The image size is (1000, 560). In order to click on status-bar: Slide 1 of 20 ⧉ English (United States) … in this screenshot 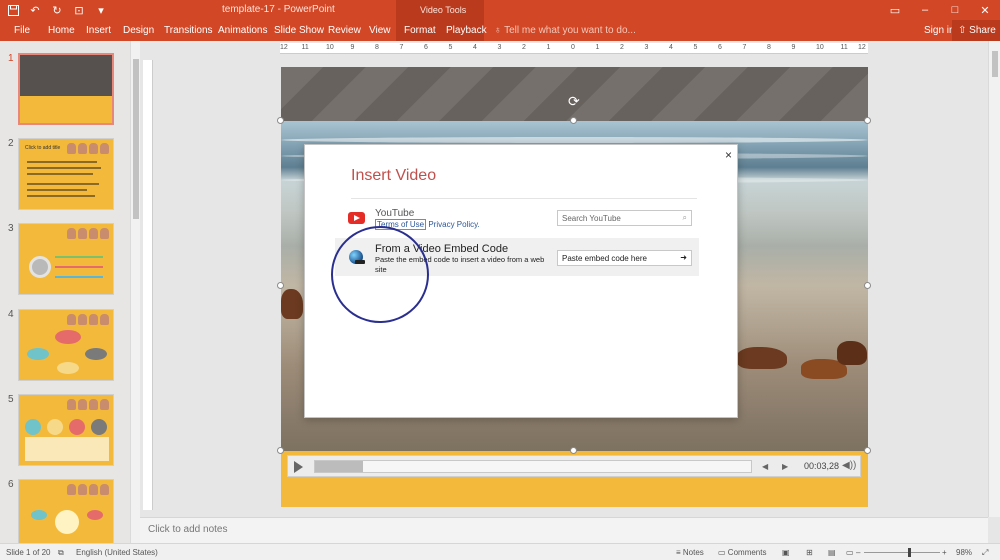, I will do `click(500, 551)`.